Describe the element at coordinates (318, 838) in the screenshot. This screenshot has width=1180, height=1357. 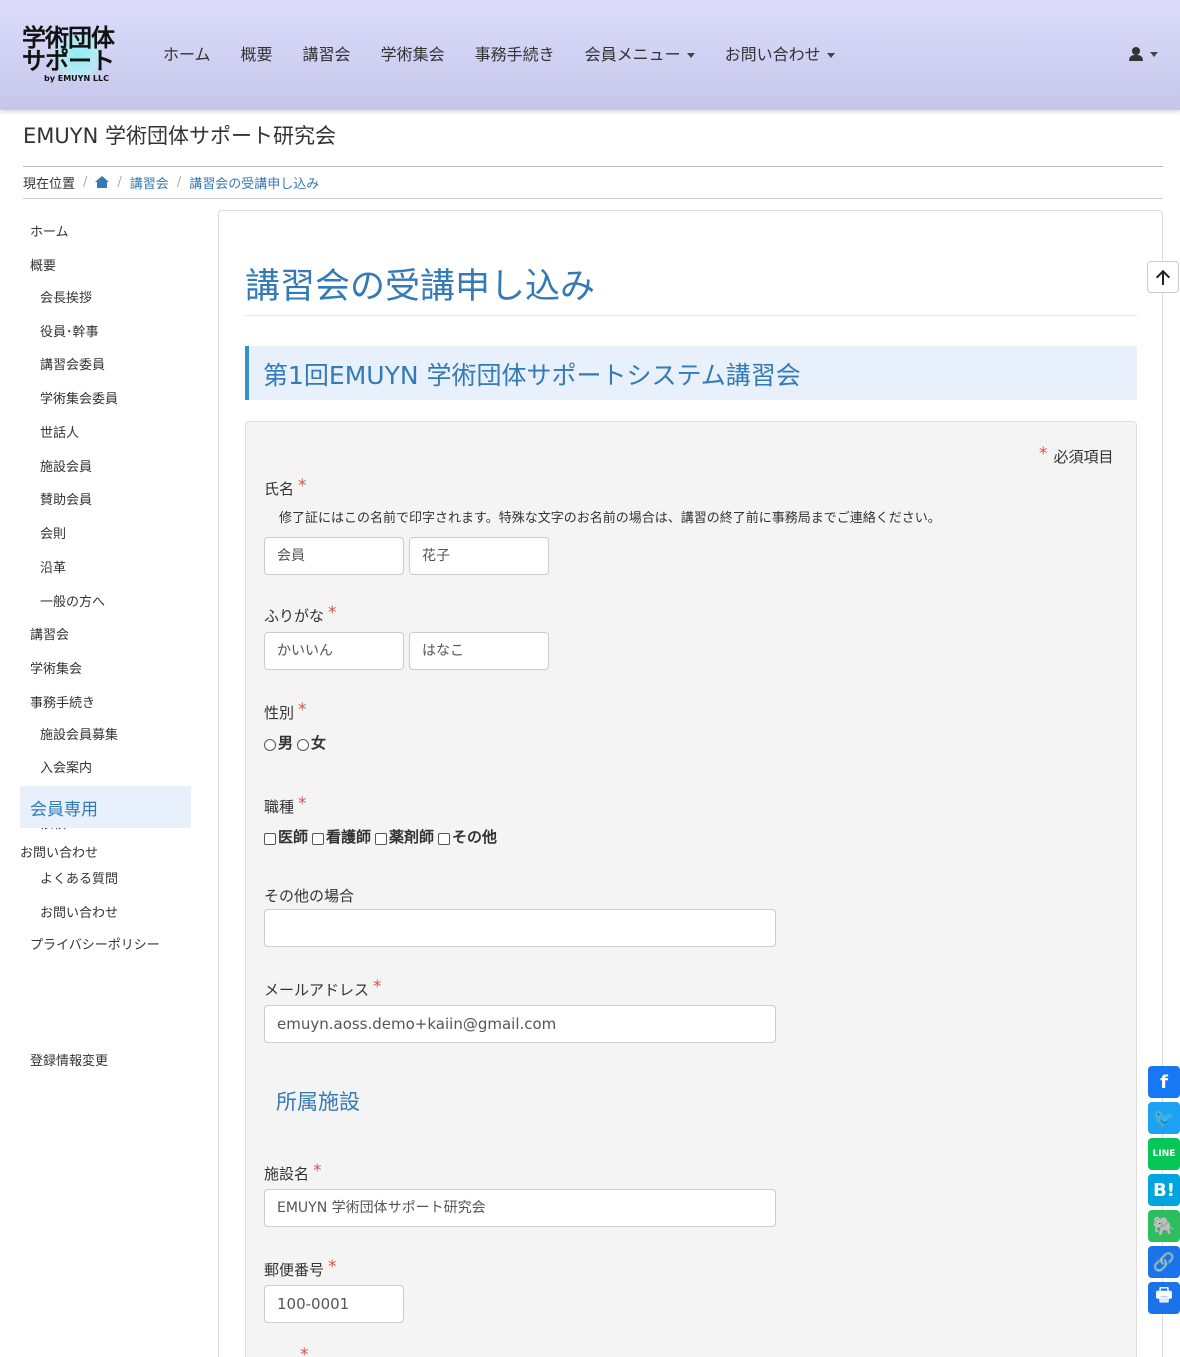
I see `job-nurse-checkbox` at that location.